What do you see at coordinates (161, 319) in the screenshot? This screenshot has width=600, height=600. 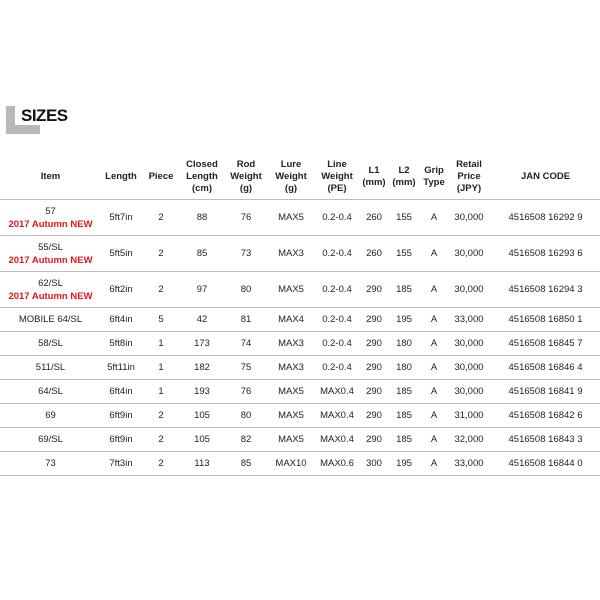 I see `piece-cell: 5` at bounding box center [161, 319].